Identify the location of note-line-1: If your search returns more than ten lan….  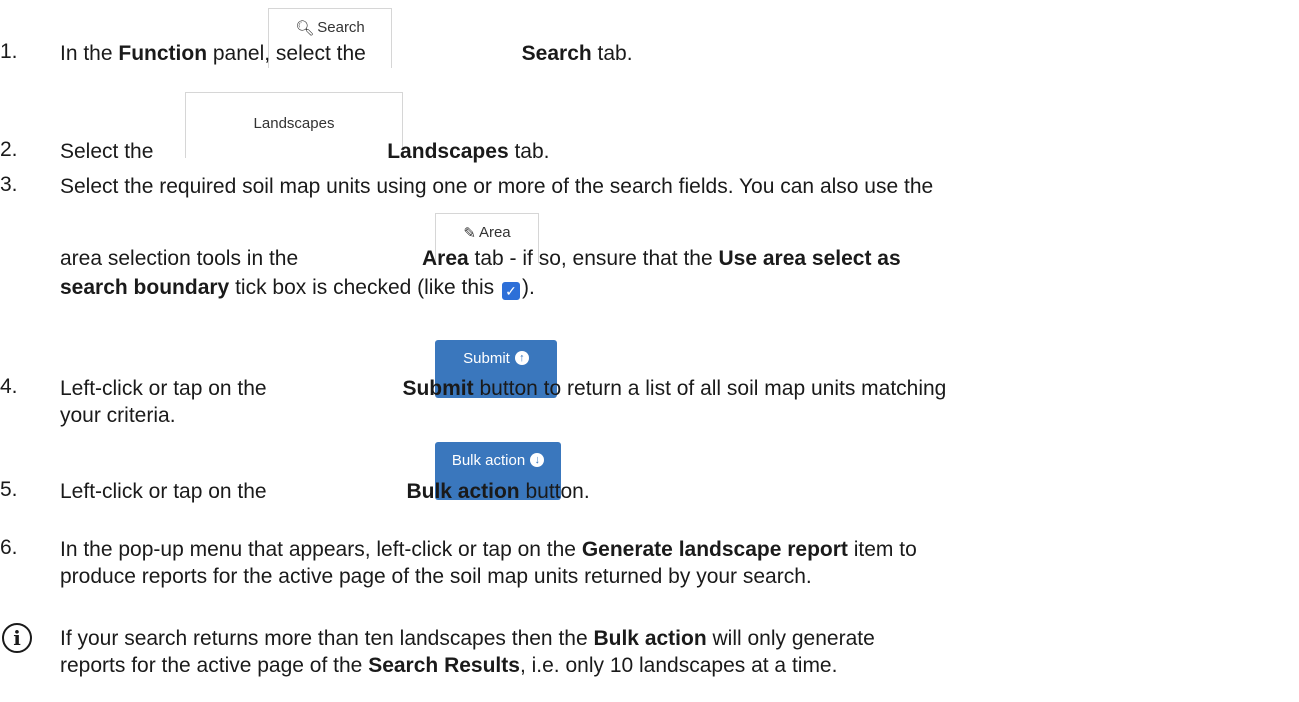
(467, 638).